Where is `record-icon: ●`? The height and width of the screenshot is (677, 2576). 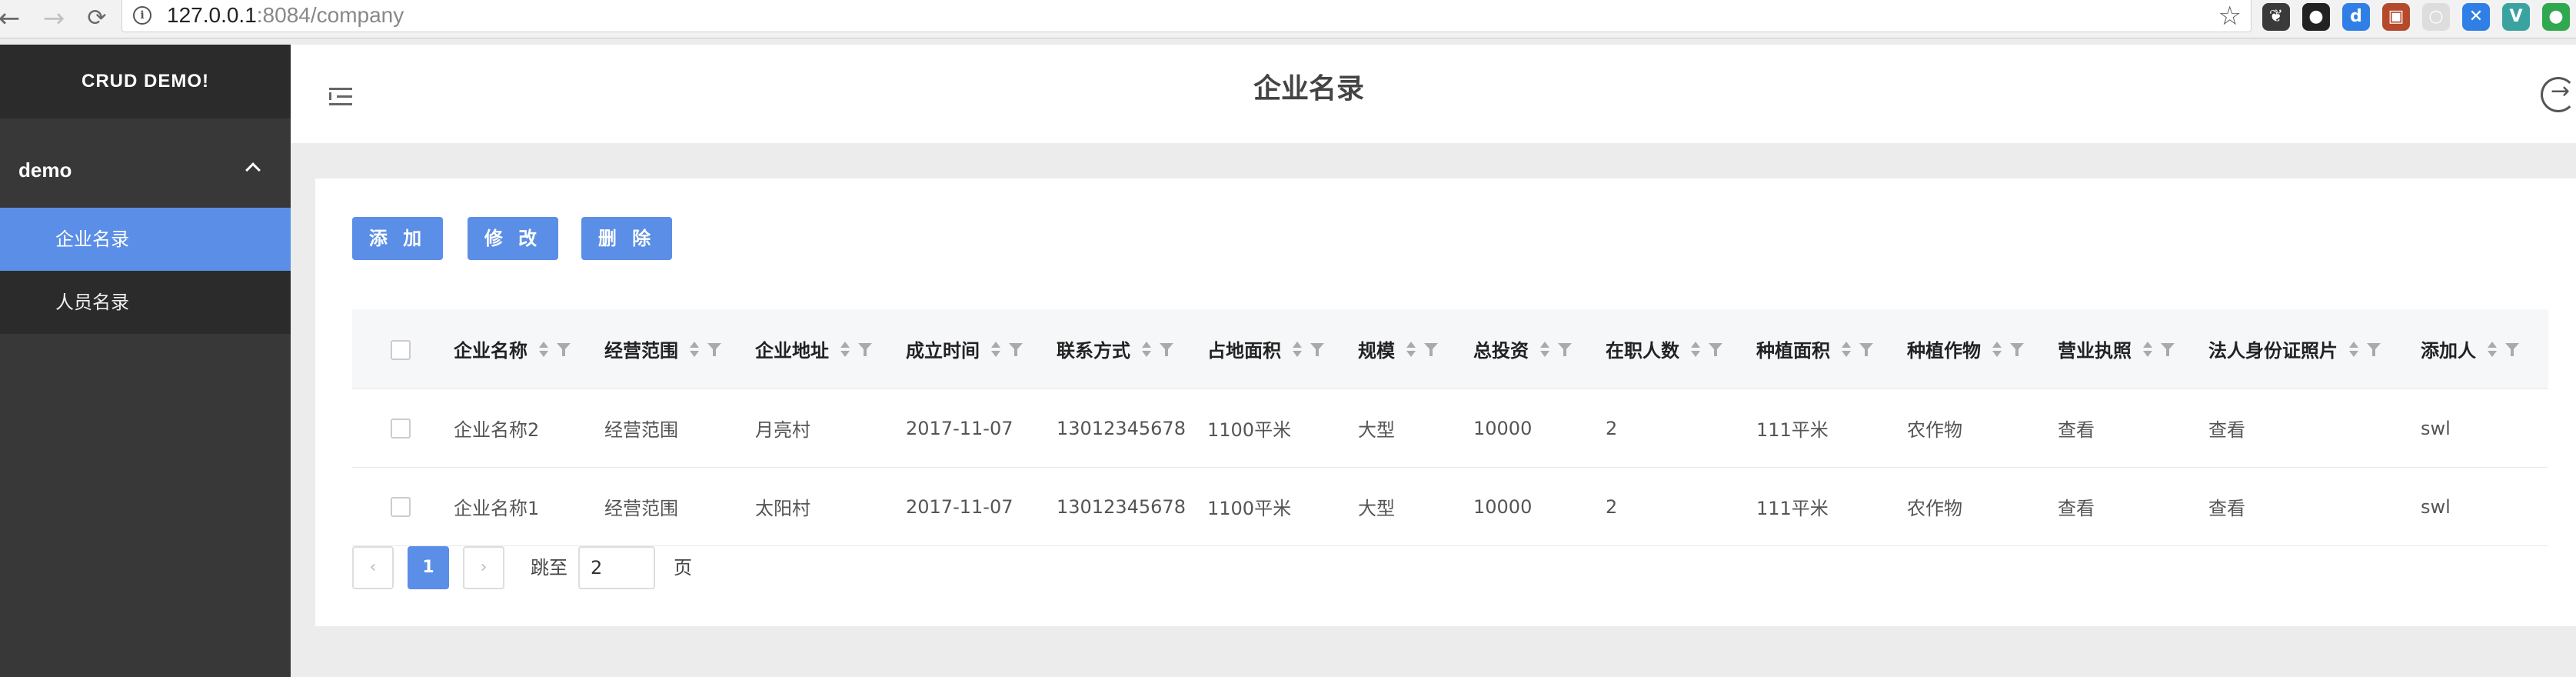 record-icon: ● is located at coordinates (2316, 17).